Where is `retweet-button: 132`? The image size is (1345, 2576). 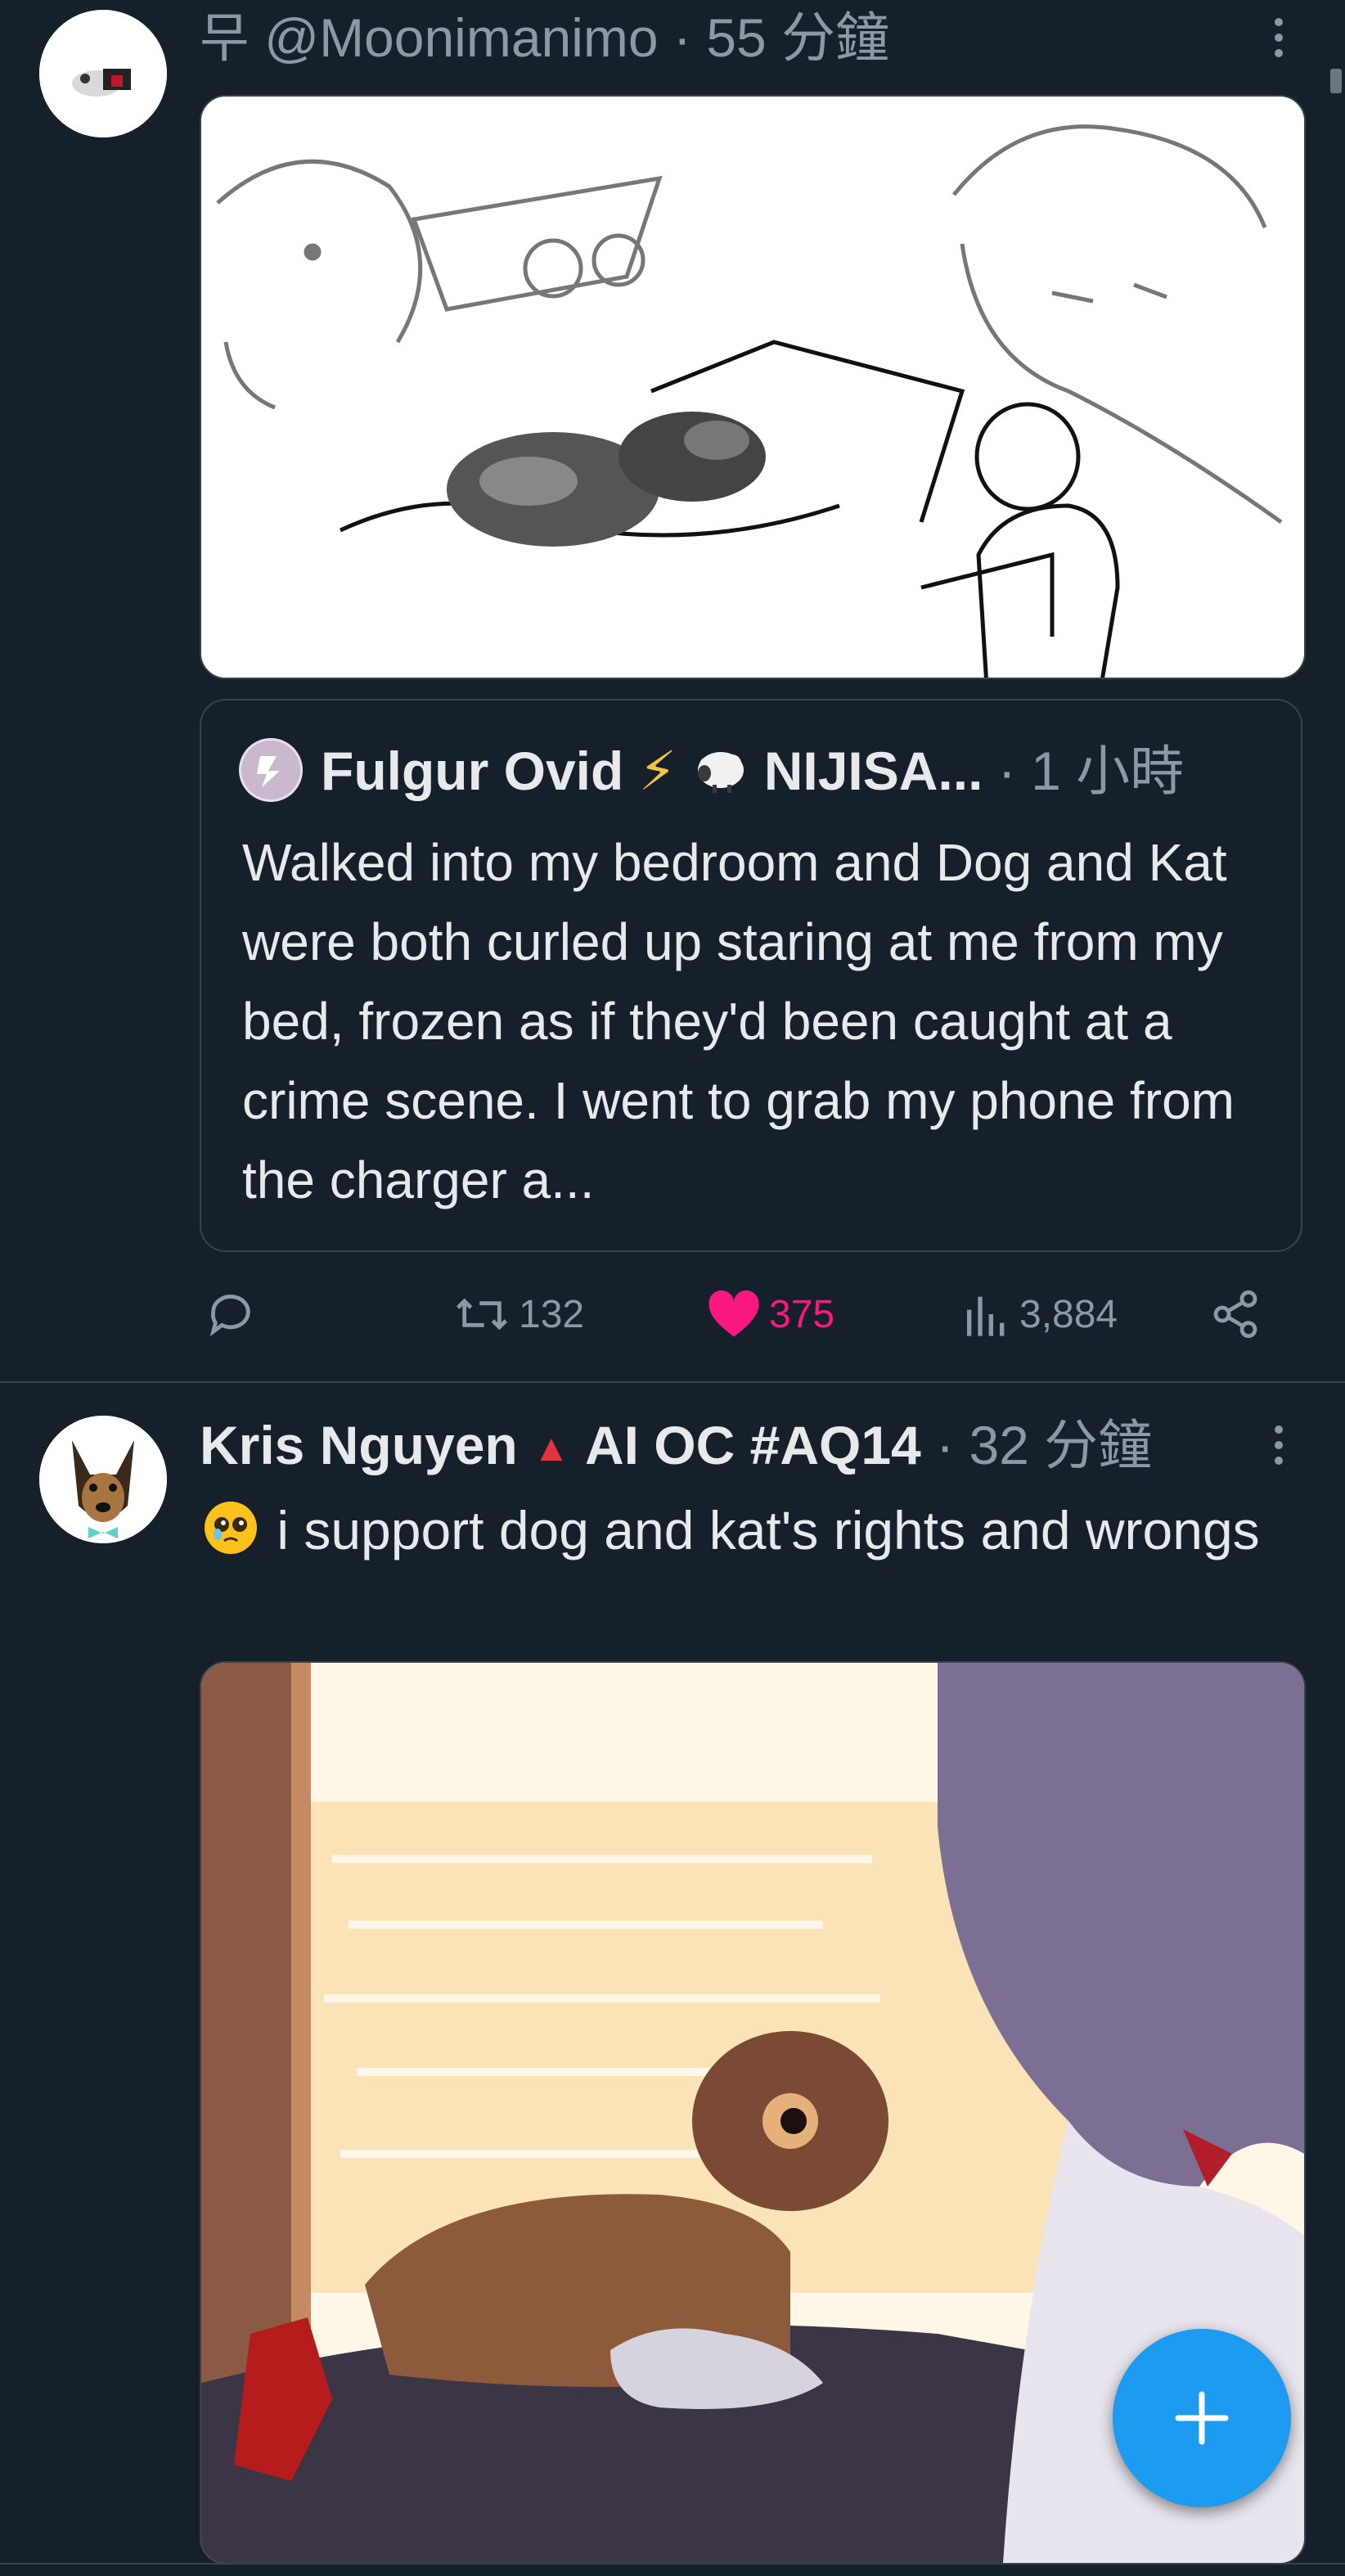 retweet-button: 132 is located at coordinates (518, 1314).